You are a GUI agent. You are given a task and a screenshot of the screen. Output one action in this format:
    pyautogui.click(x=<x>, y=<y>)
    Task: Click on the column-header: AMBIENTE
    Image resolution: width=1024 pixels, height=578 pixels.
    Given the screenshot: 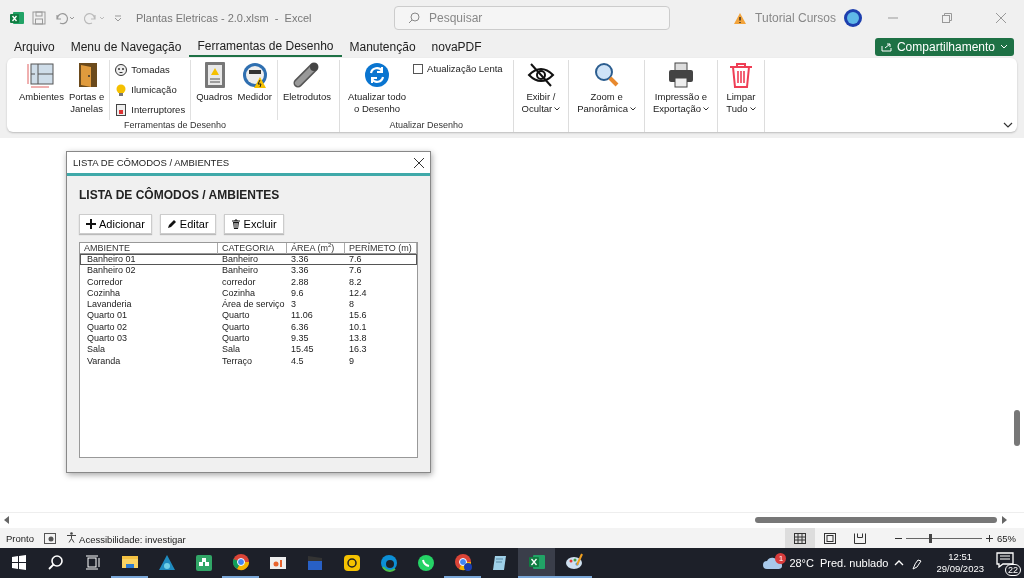 What is the action you would take?
    pyautogui.click(x=149, y=248)
    